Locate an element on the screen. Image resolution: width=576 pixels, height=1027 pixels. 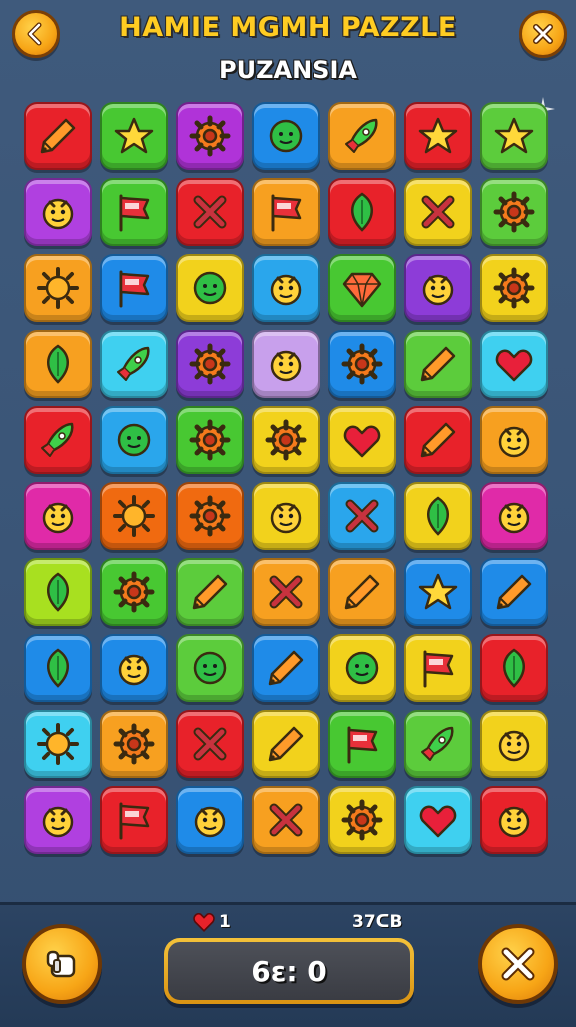
chevron-left-icon is located at coordinates (34, 34).